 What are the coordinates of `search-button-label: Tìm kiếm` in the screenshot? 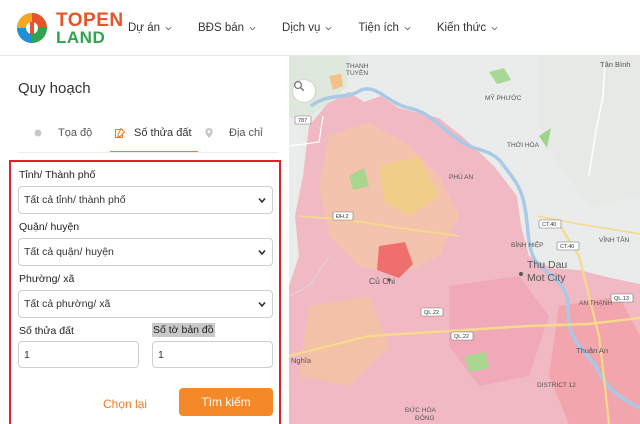 It's located at (226, 402).